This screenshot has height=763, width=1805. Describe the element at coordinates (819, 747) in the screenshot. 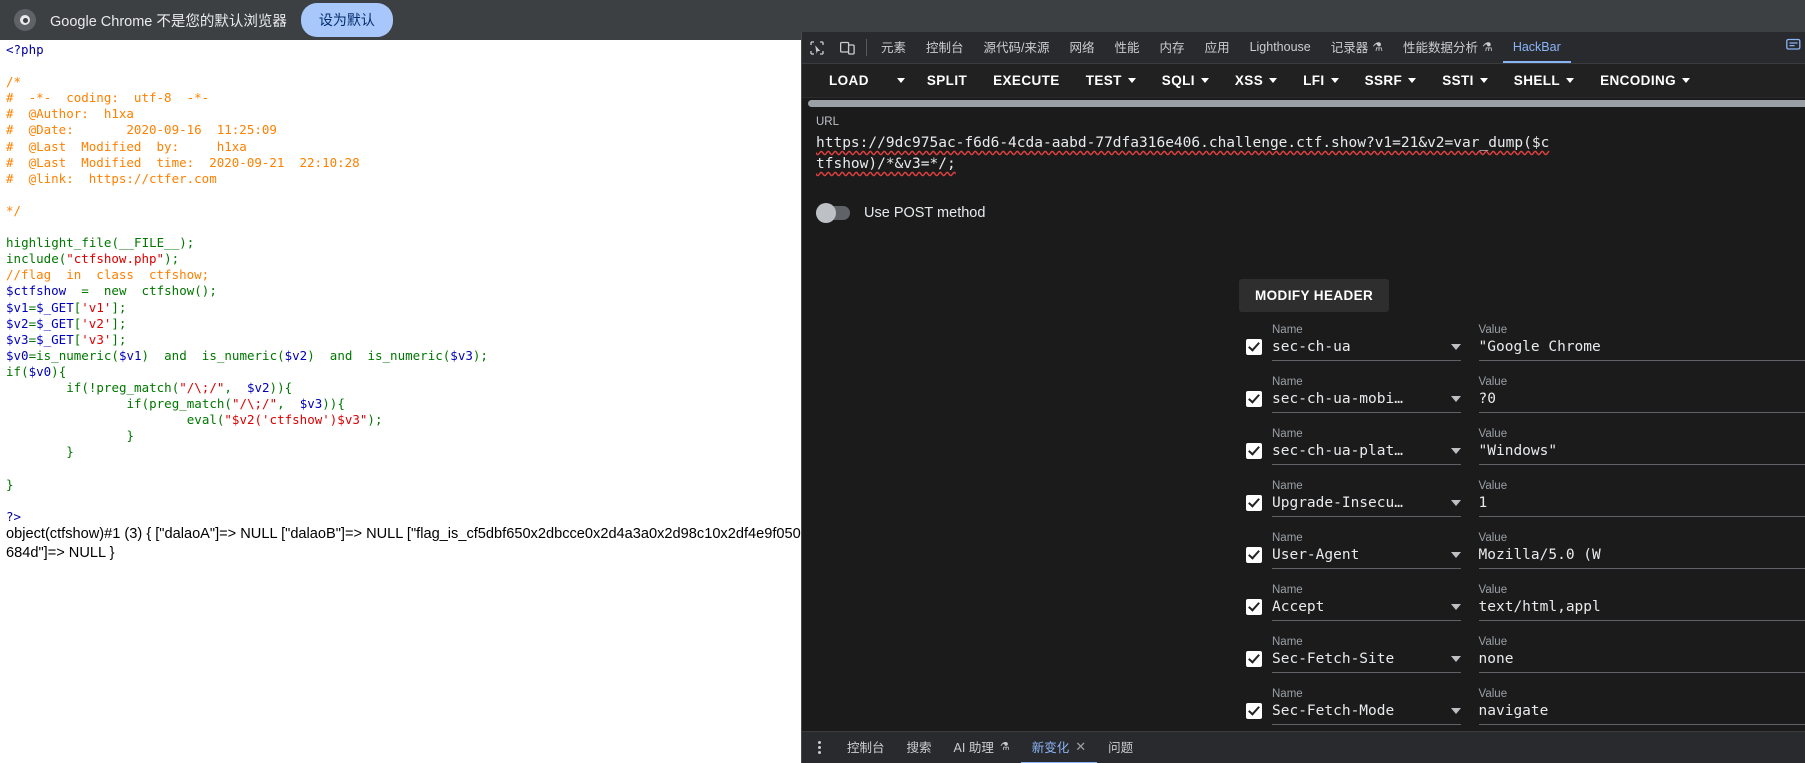

I see `more-options-icon` at that location.